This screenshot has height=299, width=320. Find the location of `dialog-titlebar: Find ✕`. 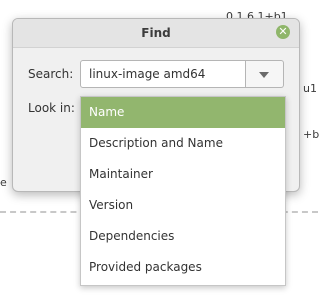

dialog-titlebar: Find ✕ is located at coordinates (156, 33).